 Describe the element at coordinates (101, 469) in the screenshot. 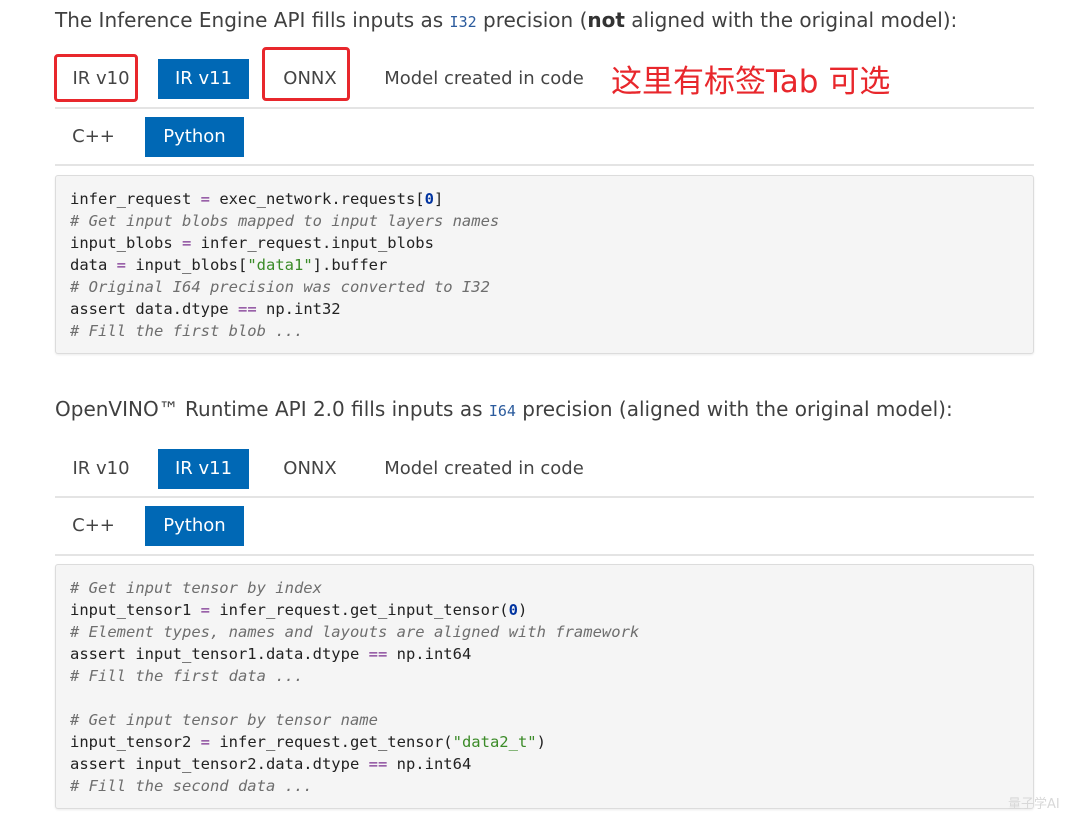

I see `tab-ir-v10: IR v10` at that location.